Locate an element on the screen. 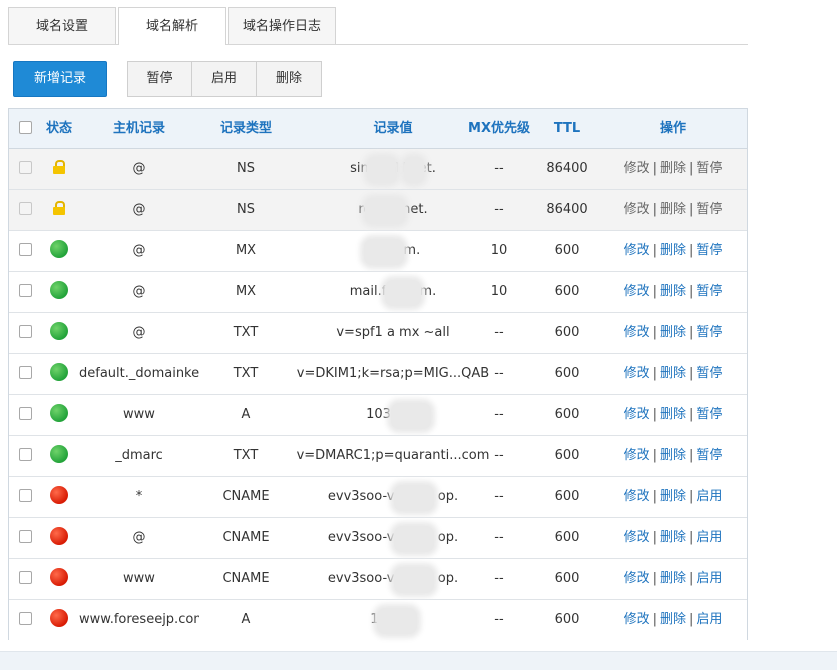 The width and height of the screenshot is (837, 670). table-row: www.foreseejp.com A 103.11 -- 600 修改 | 删除 | 启用 is located at coordinates (378, 620).